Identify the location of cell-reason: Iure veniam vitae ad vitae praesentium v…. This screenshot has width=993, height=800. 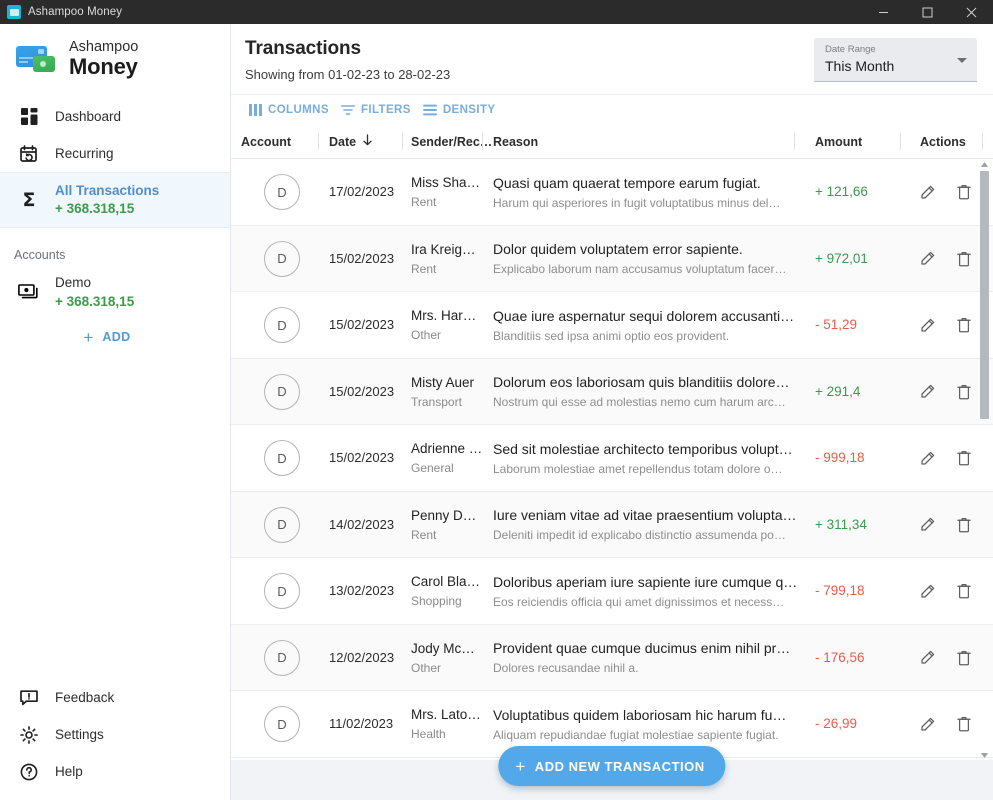
(645, 515).